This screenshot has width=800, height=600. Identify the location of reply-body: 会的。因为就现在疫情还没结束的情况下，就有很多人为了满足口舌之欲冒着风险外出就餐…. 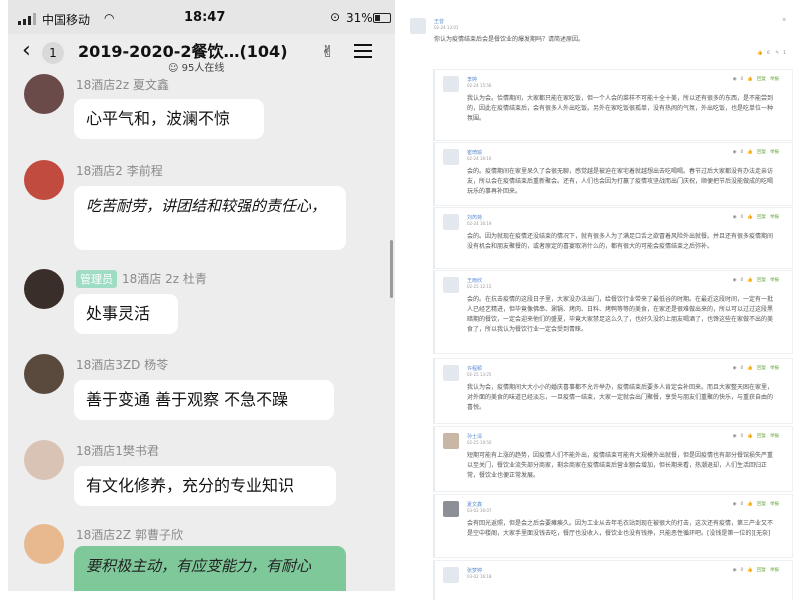
(620, 241).